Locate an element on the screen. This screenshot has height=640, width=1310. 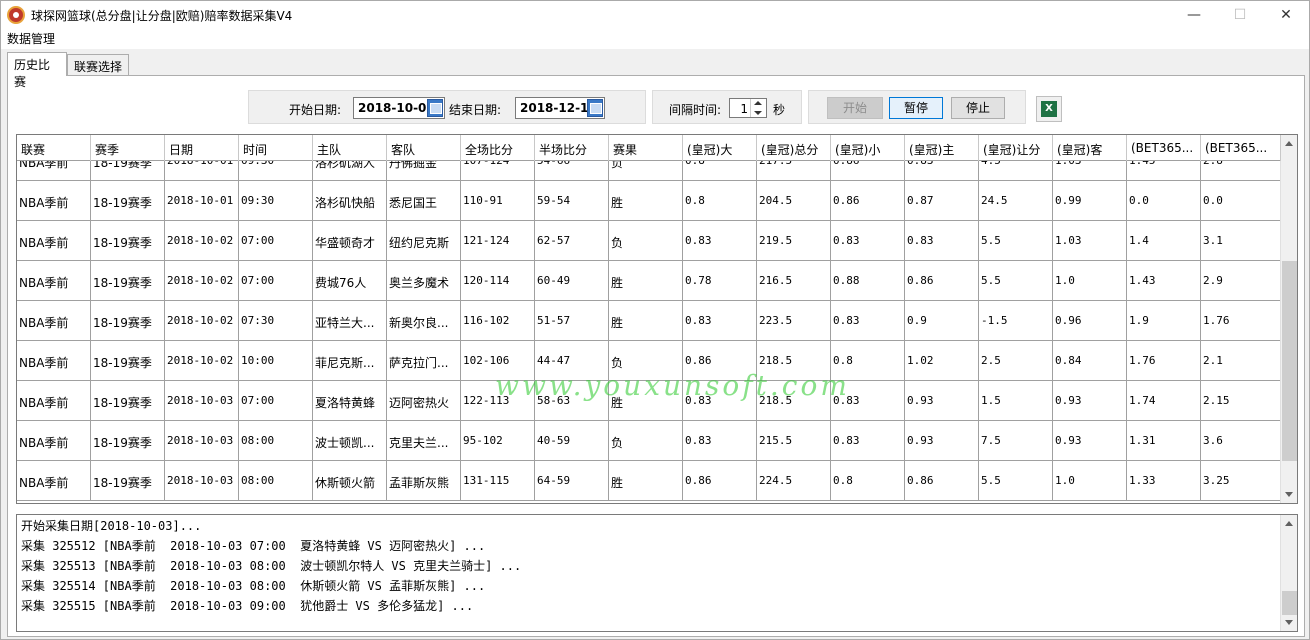
table-cell: 0.96 is located at coordinates (1090, 321).